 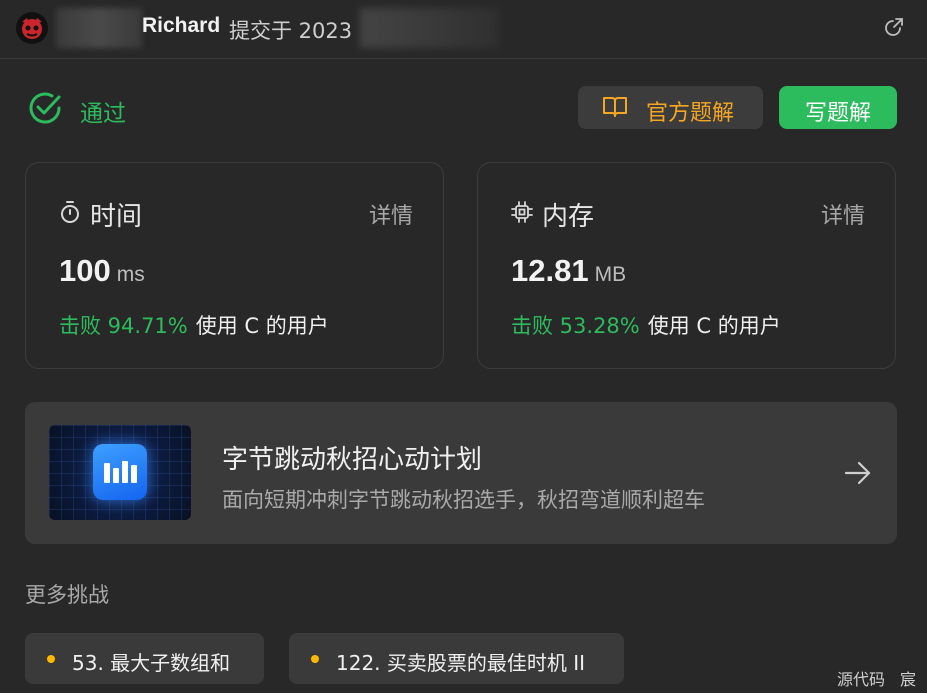 I want to click on share-link-icon, so click(x=894, y=27).